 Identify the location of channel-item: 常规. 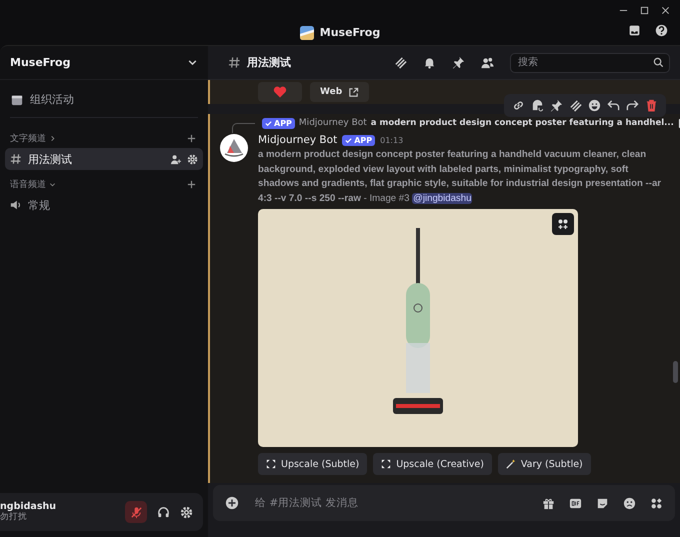
(104, 205).